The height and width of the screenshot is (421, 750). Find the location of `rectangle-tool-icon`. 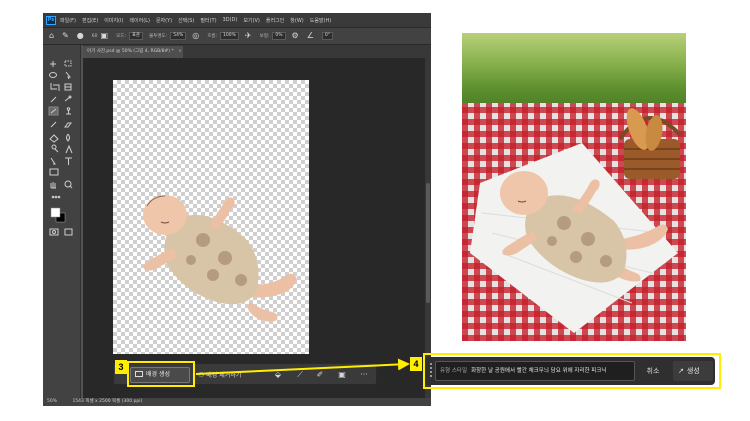

rectangle-tool-icon is located at coordinates (54, 172).